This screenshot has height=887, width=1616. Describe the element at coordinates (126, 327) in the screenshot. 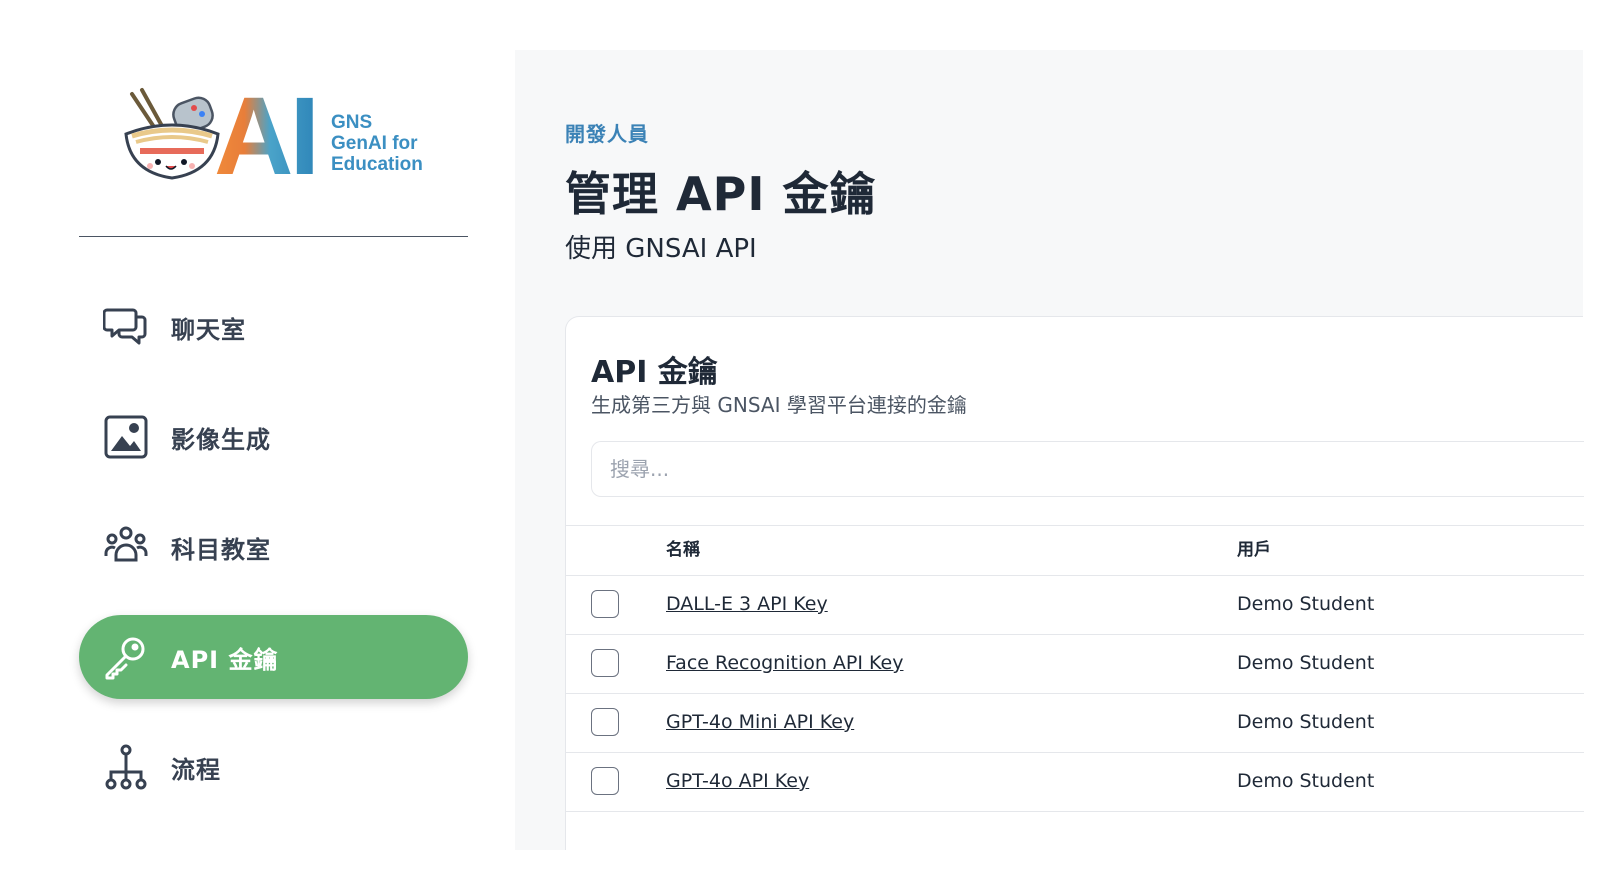

I see `chat-bubbles-icon` at that location.